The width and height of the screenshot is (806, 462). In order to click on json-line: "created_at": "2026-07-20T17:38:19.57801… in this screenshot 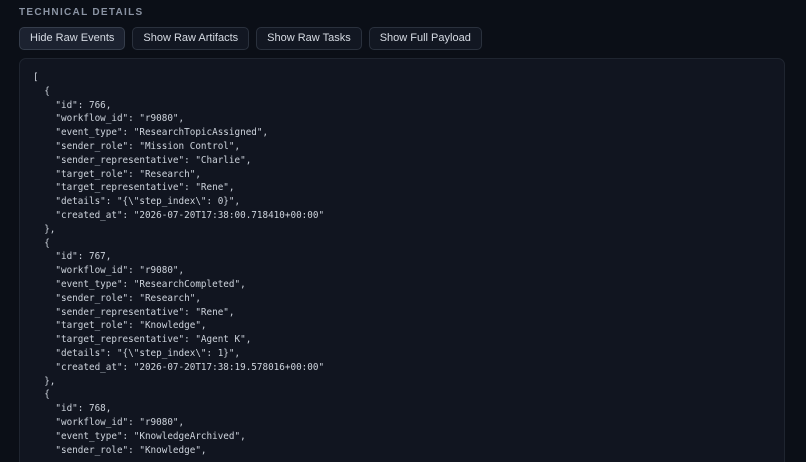, I will do `click(179, 367)`.